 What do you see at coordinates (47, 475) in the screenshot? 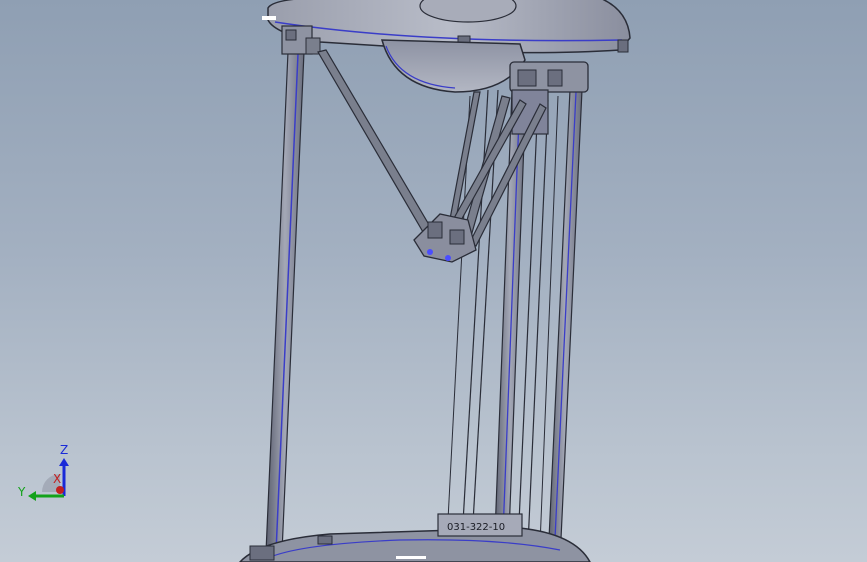
I see `orientation-triad: Z Y X` at bounding box center [47, 475].